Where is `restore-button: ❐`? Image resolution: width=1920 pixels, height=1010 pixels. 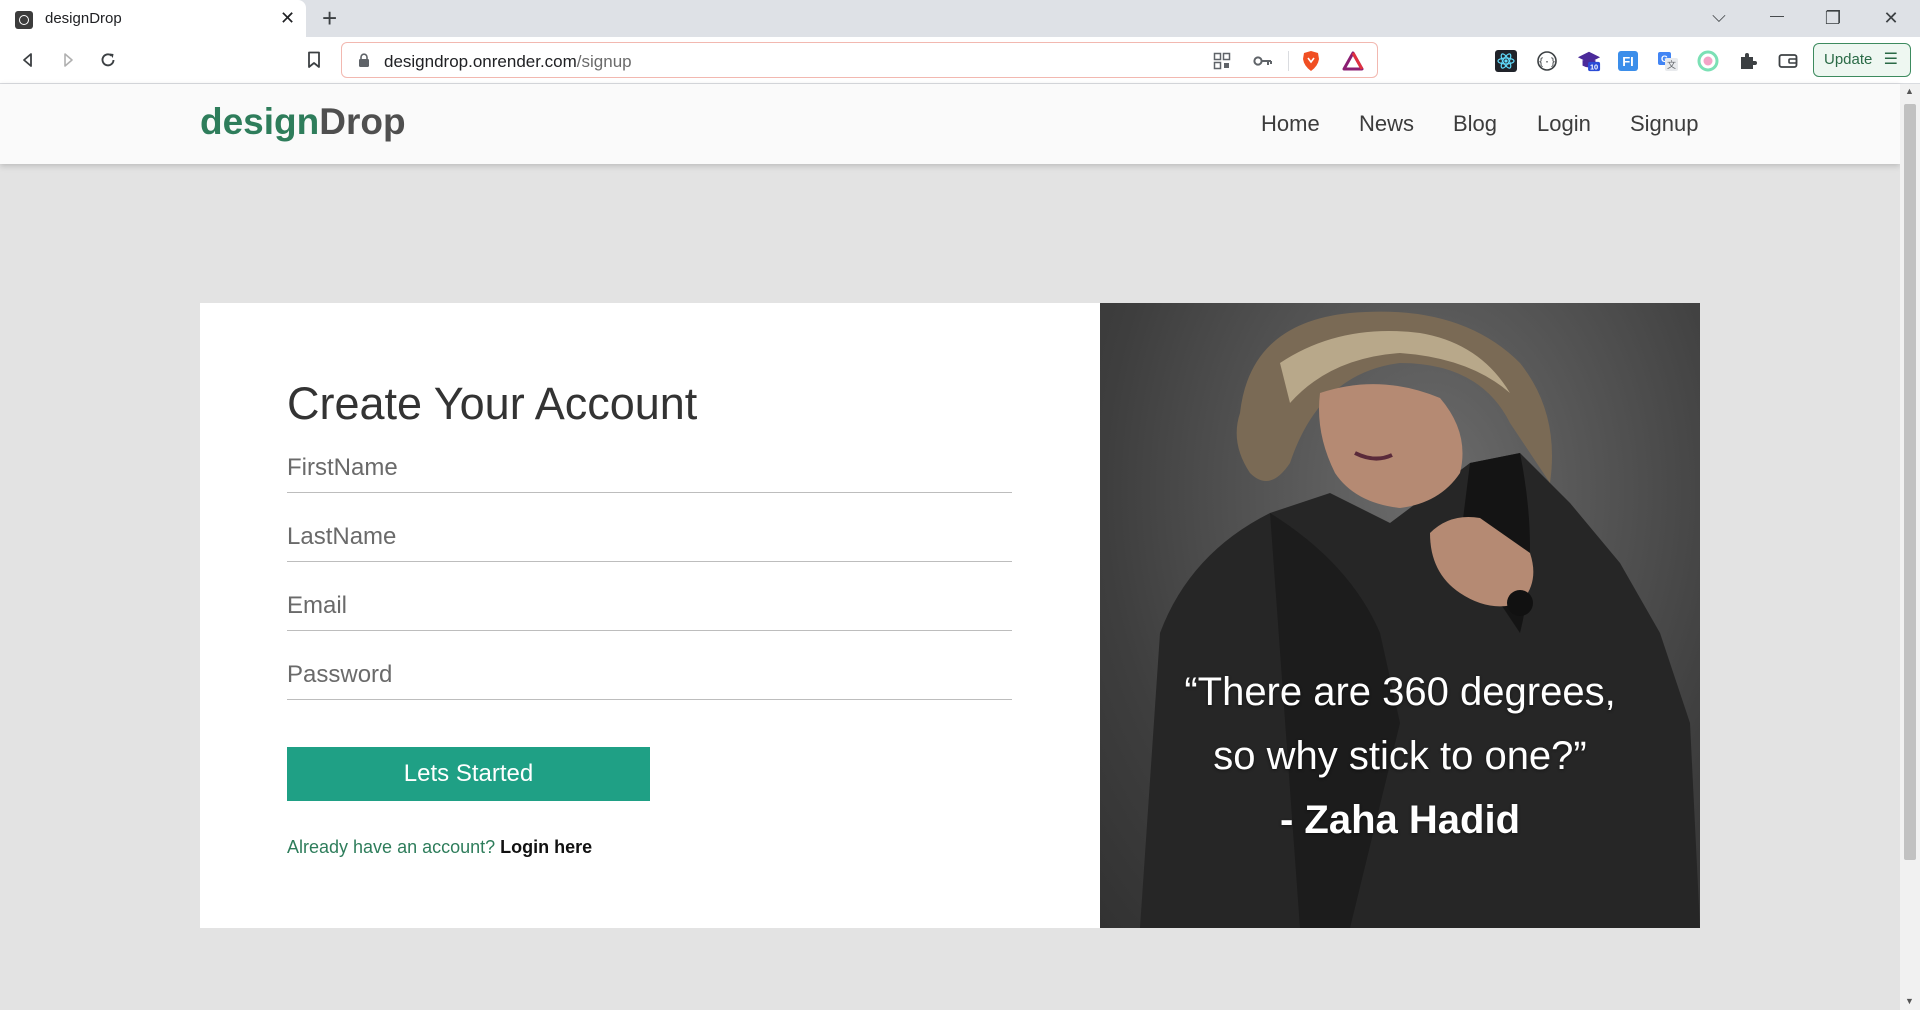 restore-button: ❐ is located at coordinates (1833, 18).